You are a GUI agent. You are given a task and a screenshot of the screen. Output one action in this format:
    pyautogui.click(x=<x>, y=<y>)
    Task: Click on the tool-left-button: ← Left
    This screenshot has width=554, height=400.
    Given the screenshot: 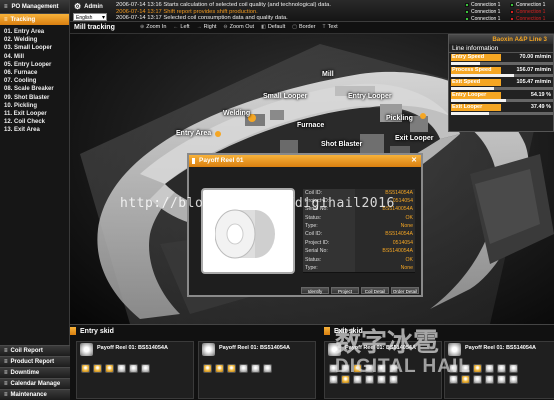 What is the action you would take?
    pyautogui.click(x=181, y=27)
    